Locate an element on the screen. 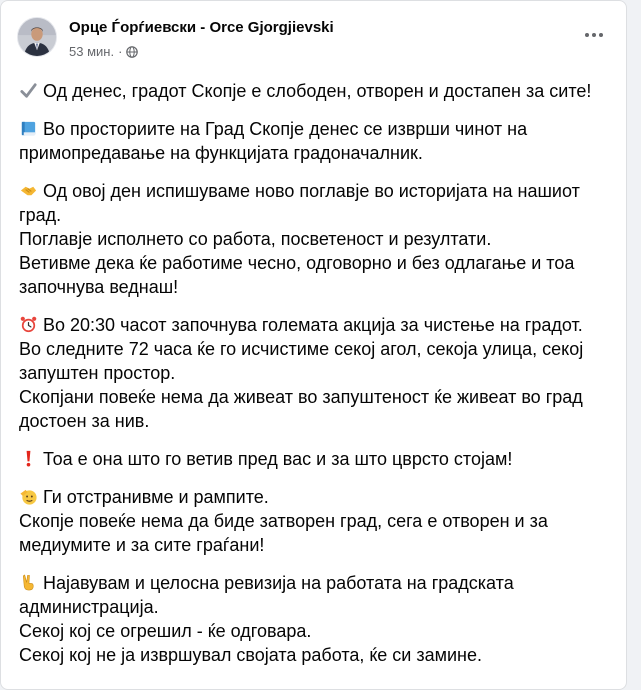 The height and width of the screenshot is (690, 641). alarm-clock-icon is located at coordinates (28, 324).